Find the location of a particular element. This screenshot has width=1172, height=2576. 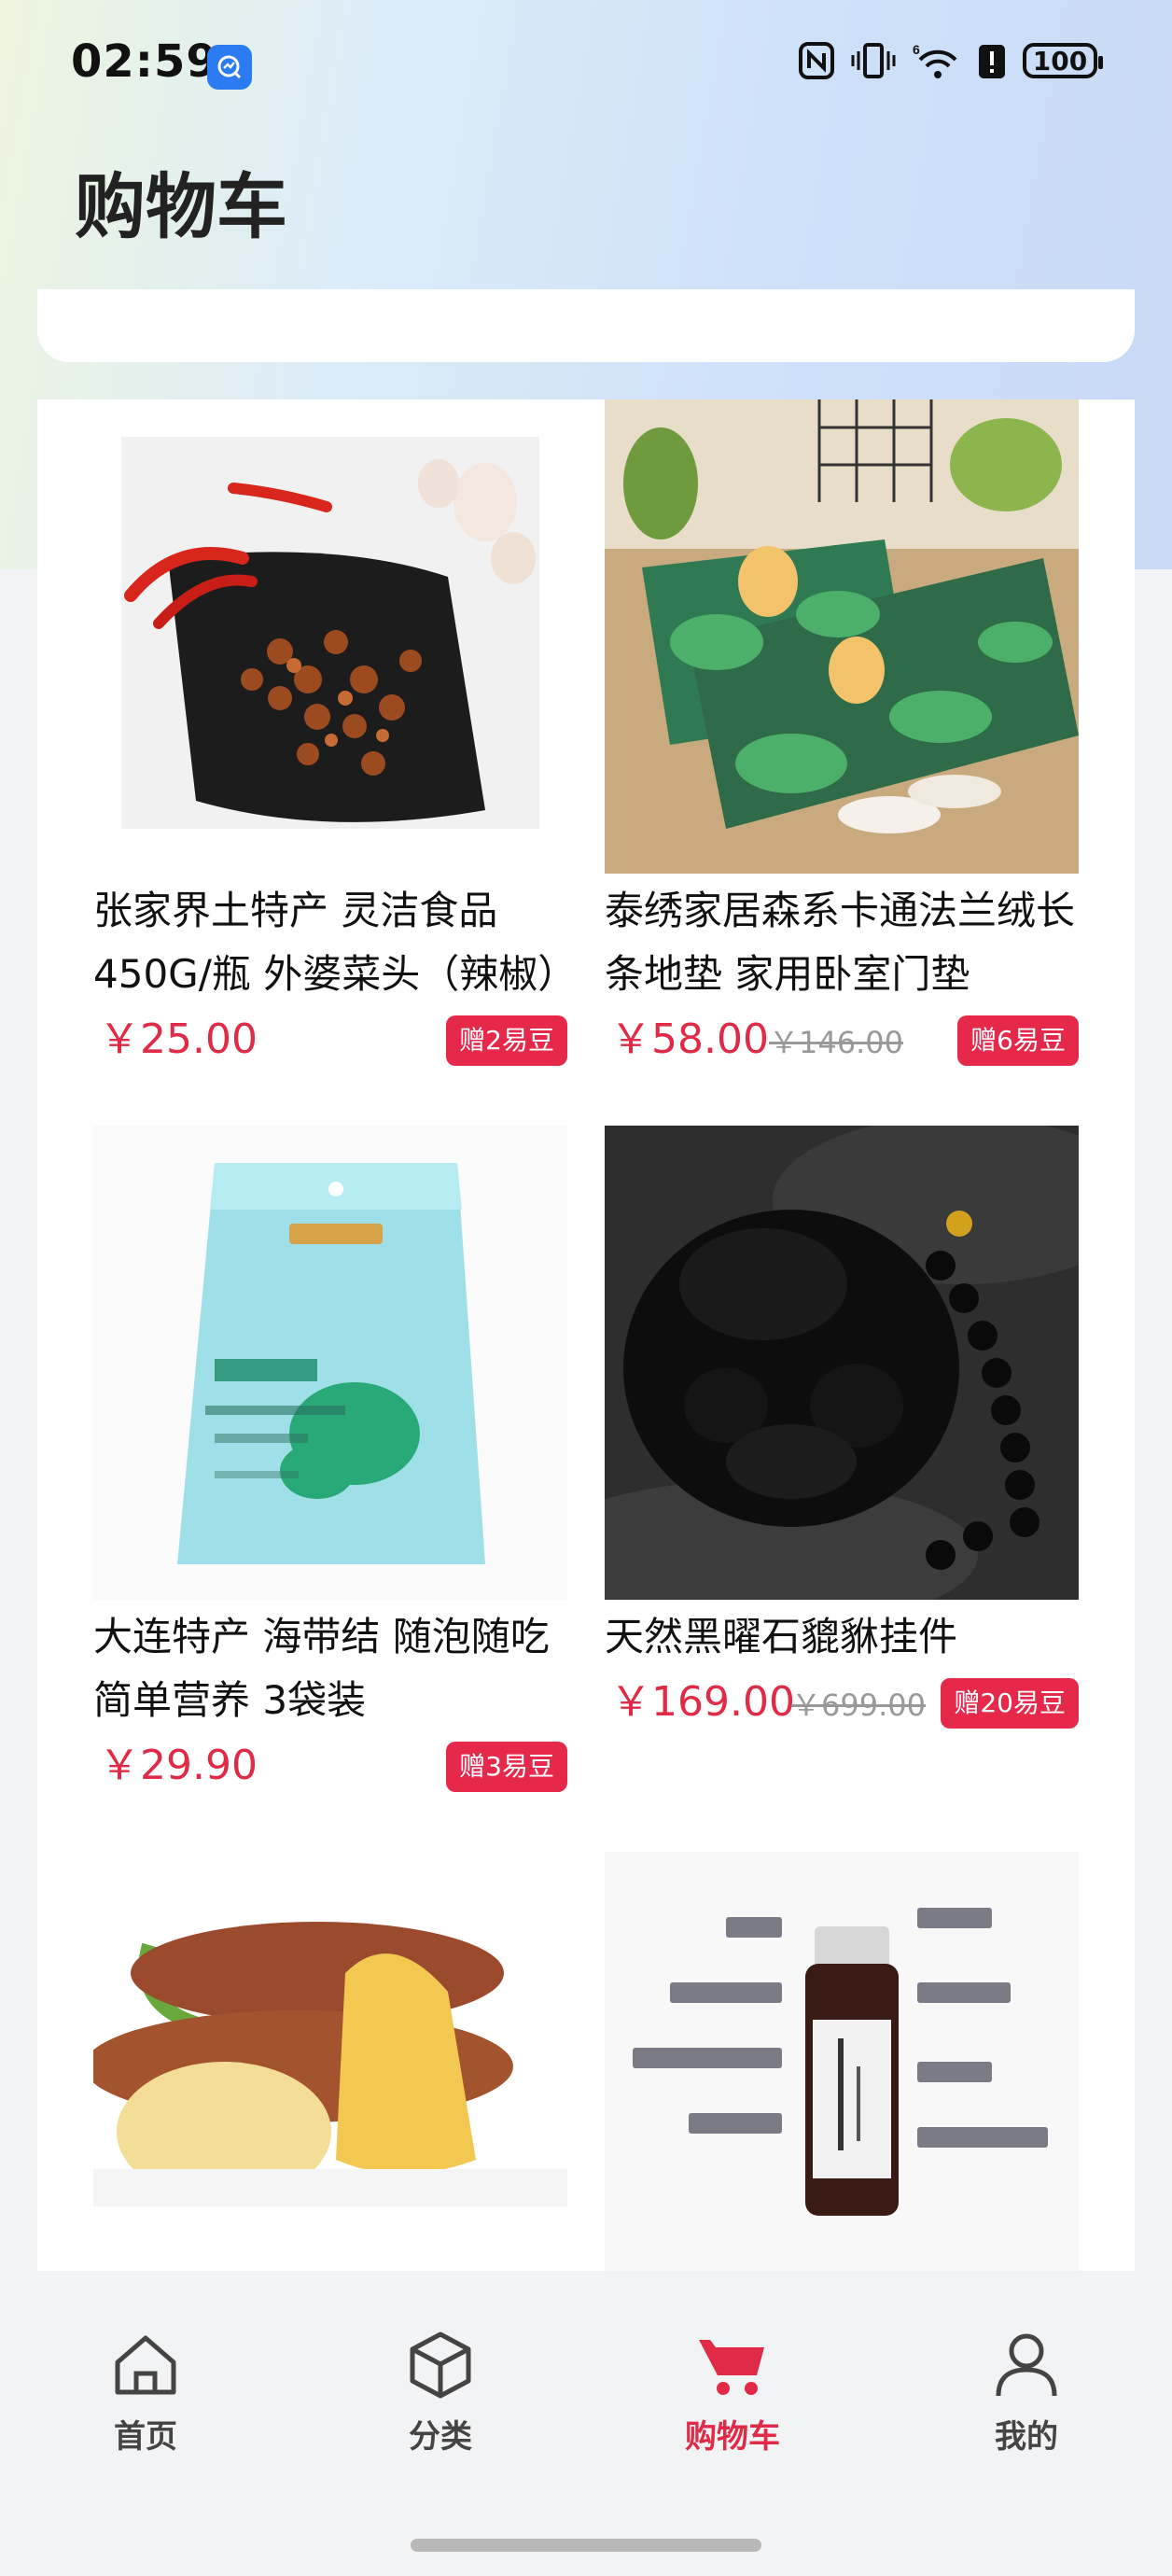

product-name: 张家界土特产 灵洁食品450G/瓶 外婆菜头（辣椒） is located at coordinates (330, 942).